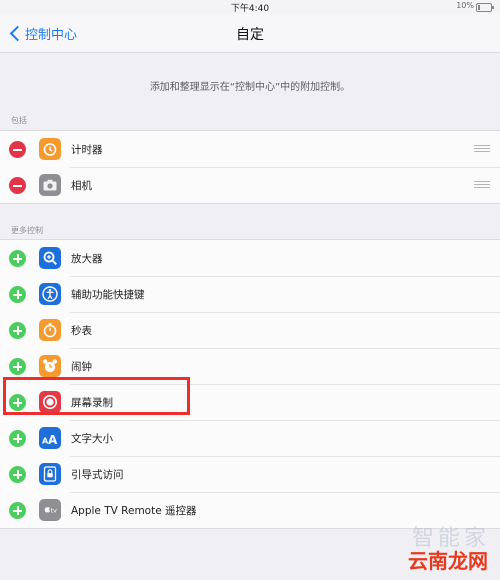  Describe the element at coordinates (250, 402) in the screenshot. I see `list-item-screen-recording: 屏幕录制` at that location.